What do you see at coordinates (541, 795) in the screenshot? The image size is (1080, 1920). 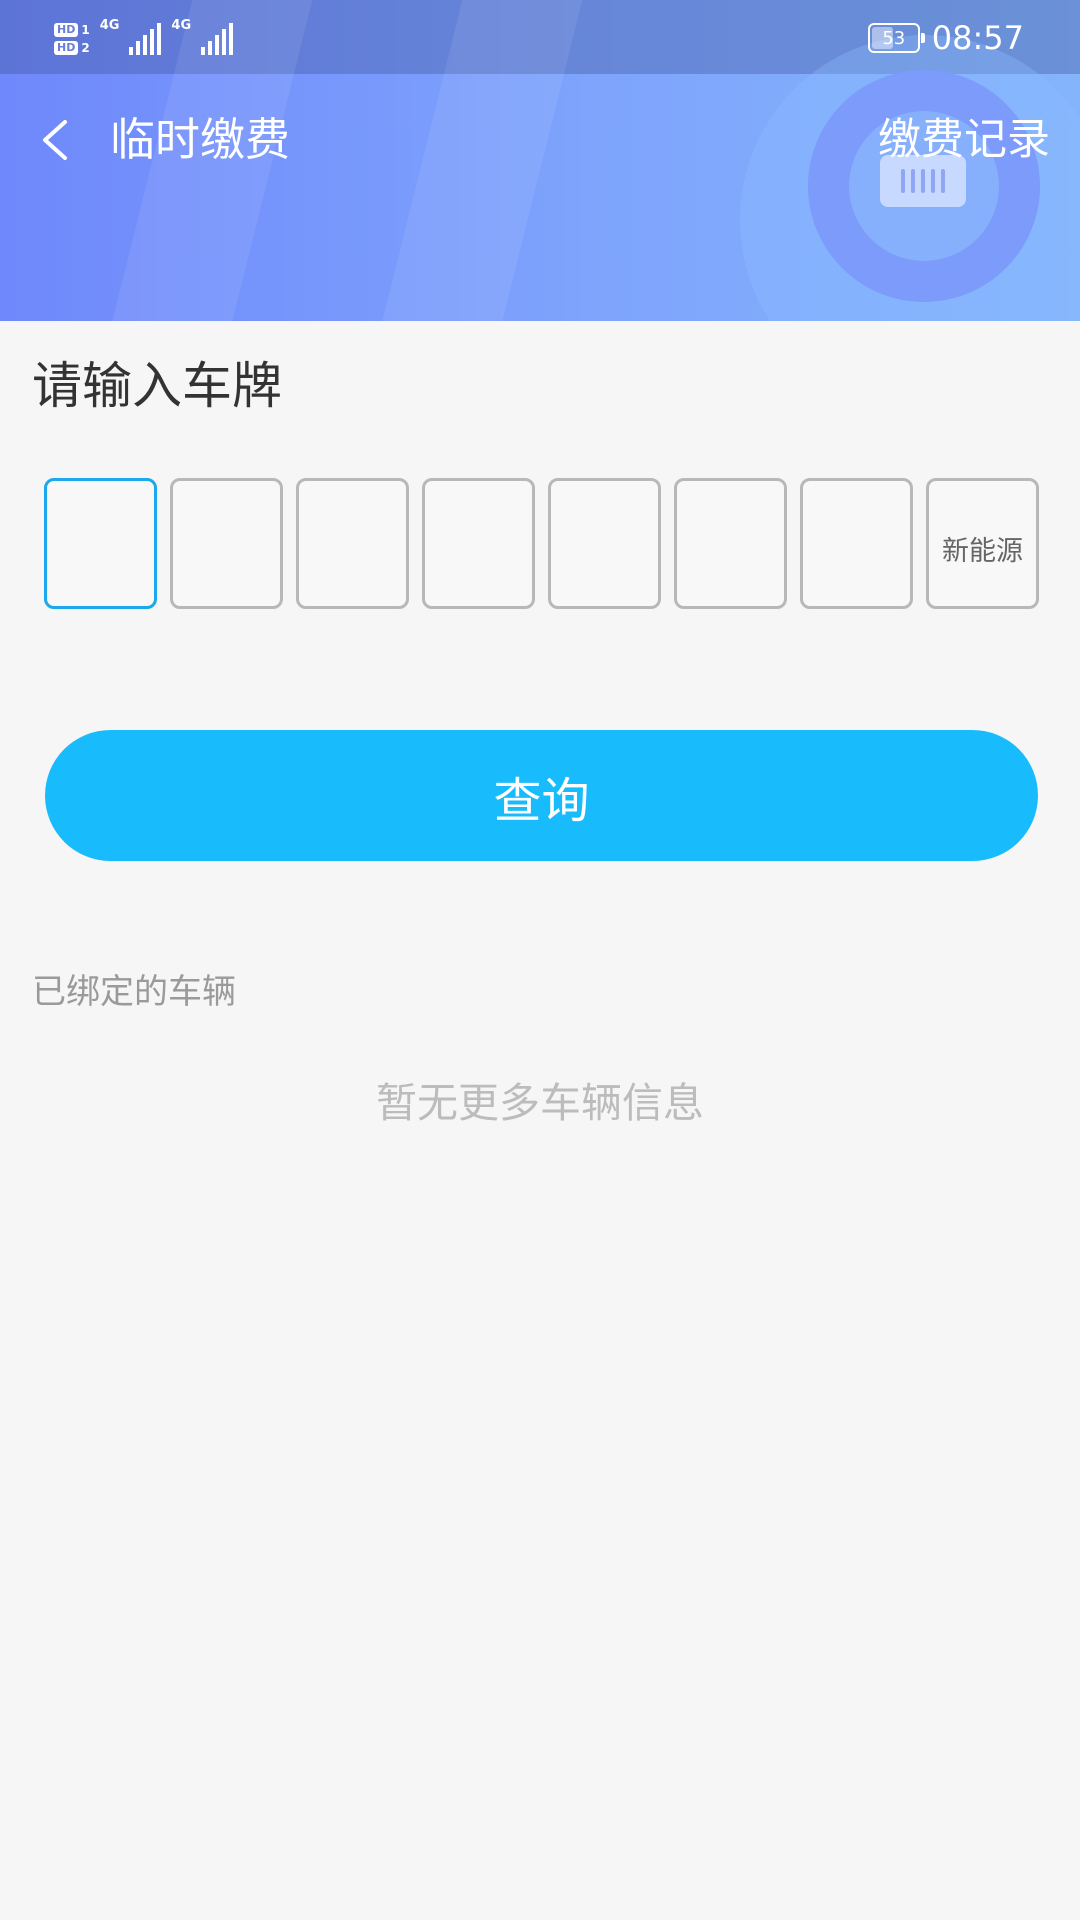 I see `query-button: 查询` at bounding box center [541, 795].